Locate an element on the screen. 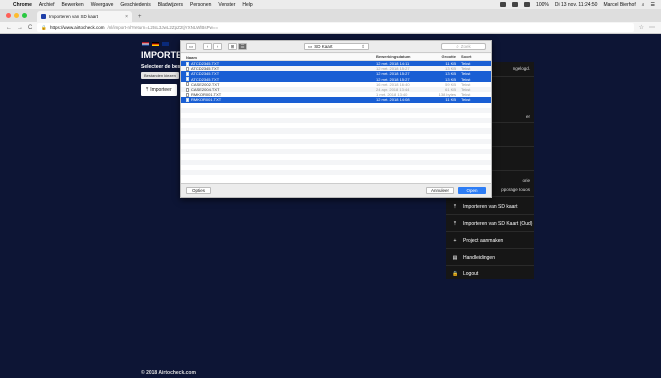  menu-item-logout: 🔒 Logout is located at coordinates (465, 274).